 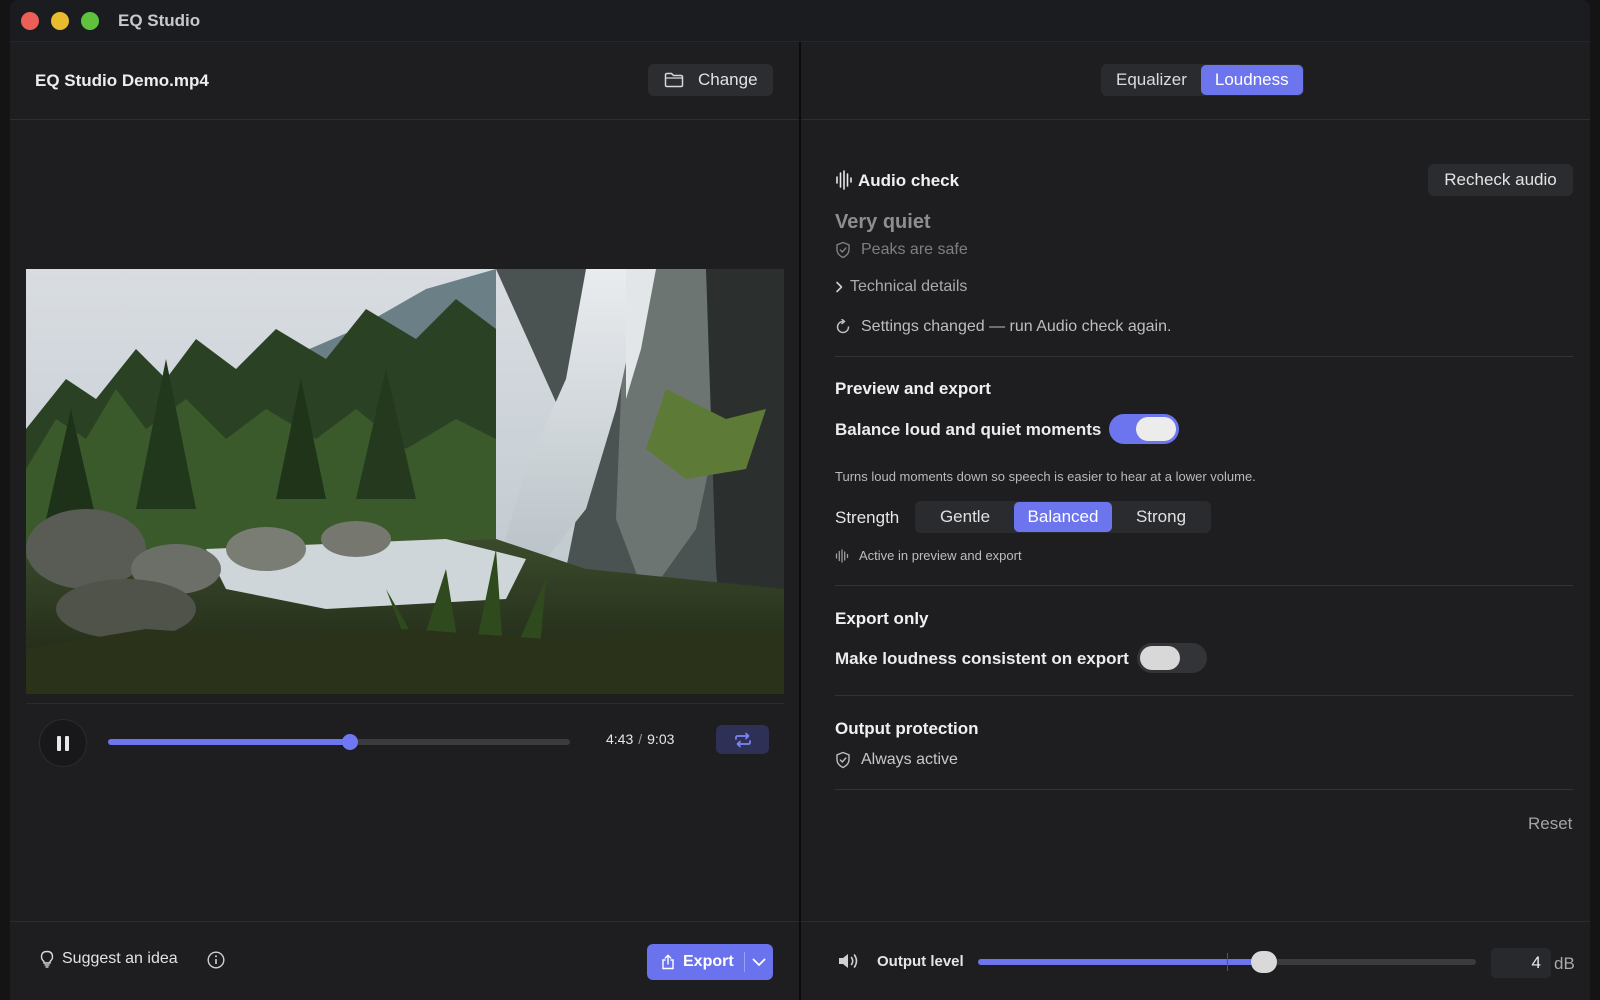 What do you see at coordinates (60, 21) in the screenshot?
I see `minimize-window-button` at bounding box center [60, 21].